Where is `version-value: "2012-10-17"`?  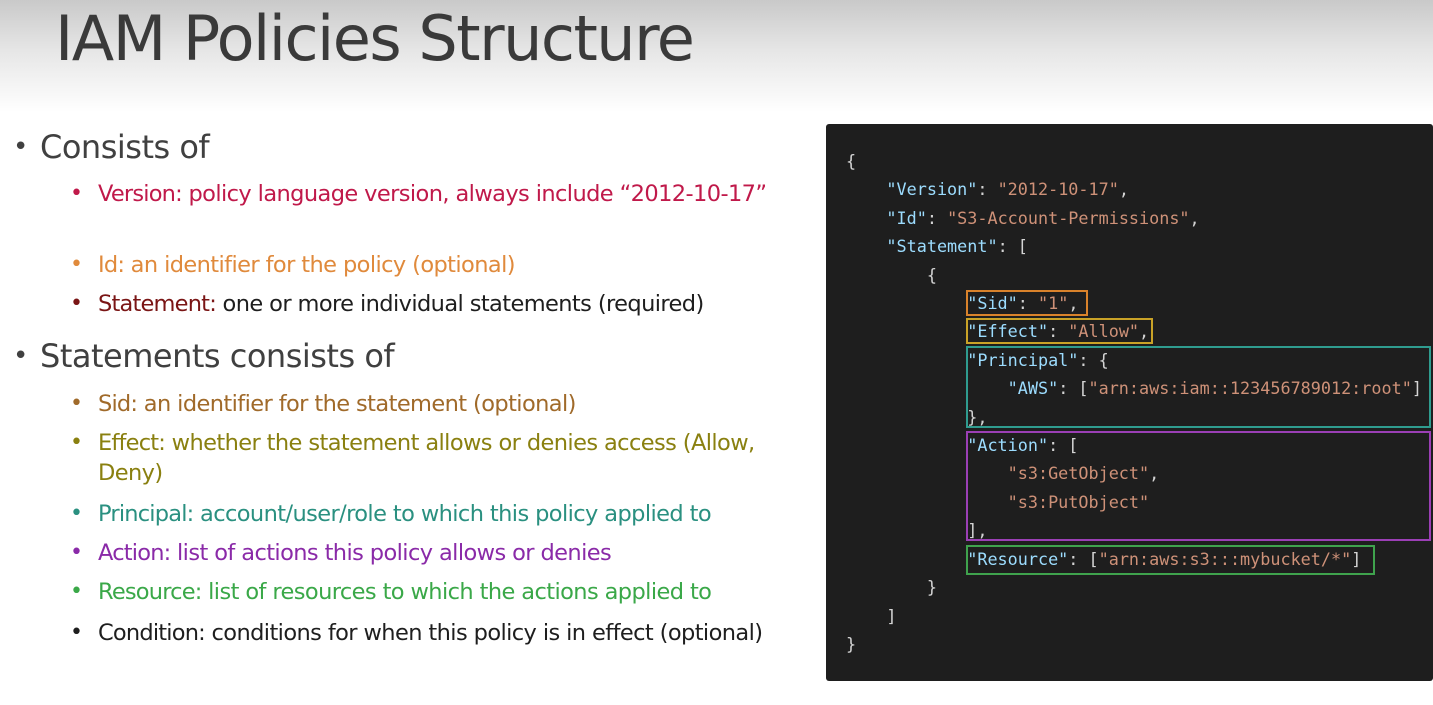
version-value: "2012-10-17" is located at coordinates (1058, 189).